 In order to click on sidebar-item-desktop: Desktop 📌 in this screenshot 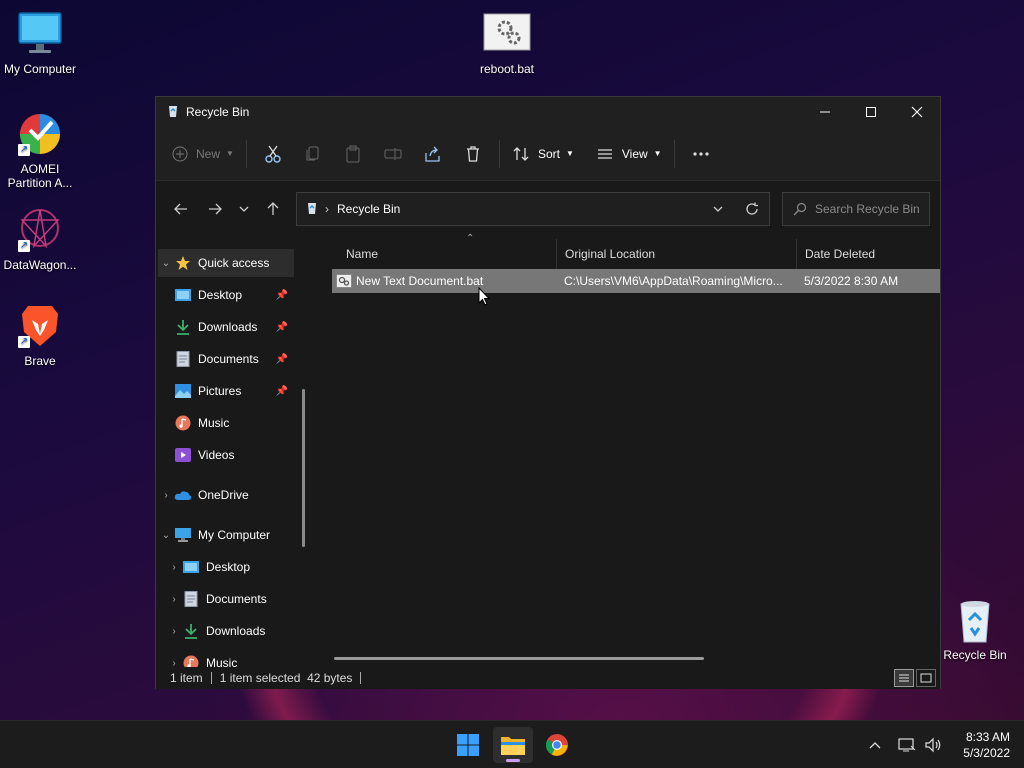, I will do `click(226, 295)`.